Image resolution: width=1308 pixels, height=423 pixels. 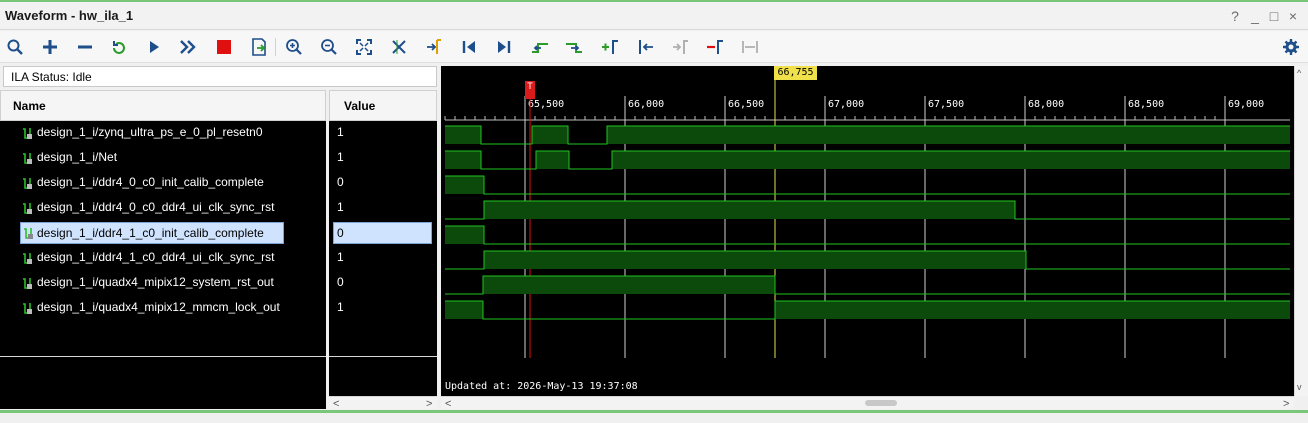 What do you see at coordinates (1293, 16) in the screenshot?
I see `close-icon: ×` at bounding box center [1293, 16].